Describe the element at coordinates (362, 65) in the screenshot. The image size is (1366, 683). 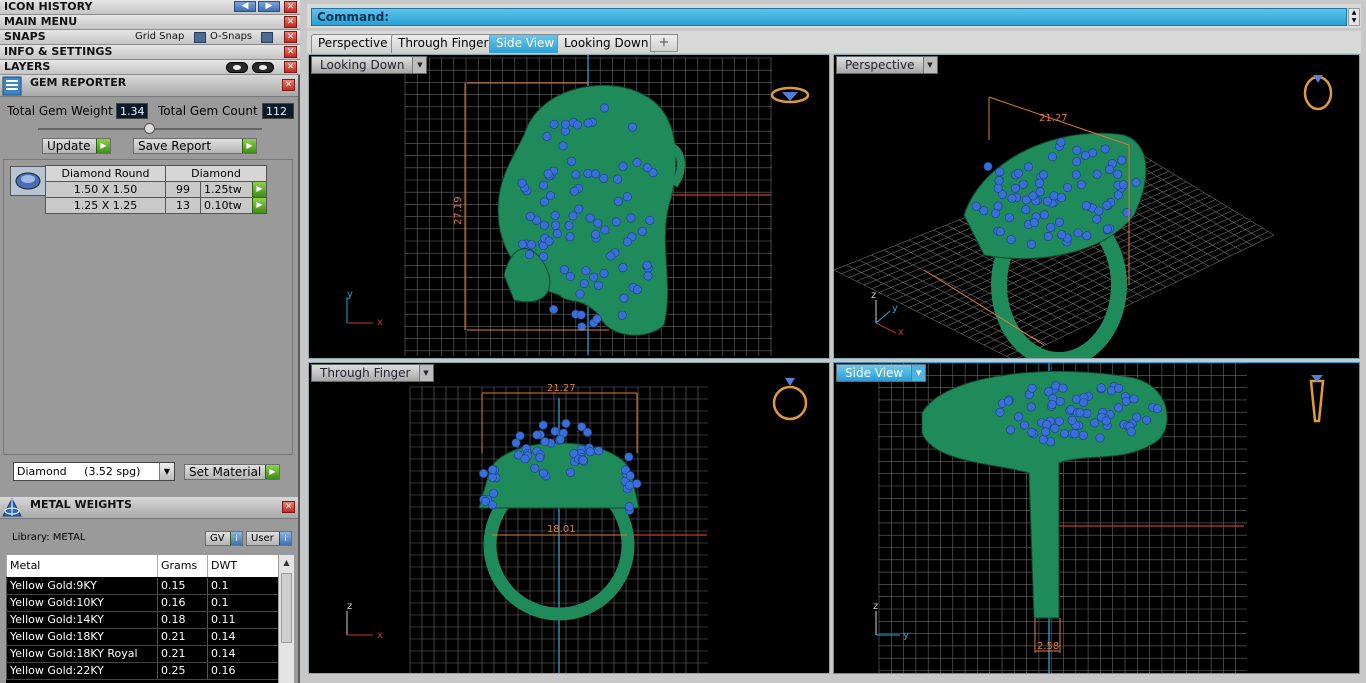
I see `viewport-label: Looking Down` at that location.